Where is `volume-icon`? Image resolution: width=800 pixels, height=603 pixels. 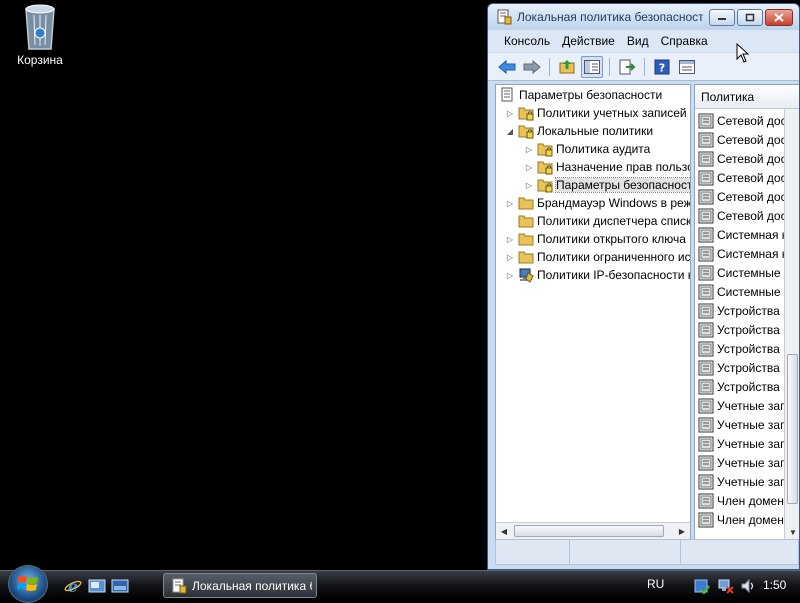
volume-icon is located at coordinates (748, 586).